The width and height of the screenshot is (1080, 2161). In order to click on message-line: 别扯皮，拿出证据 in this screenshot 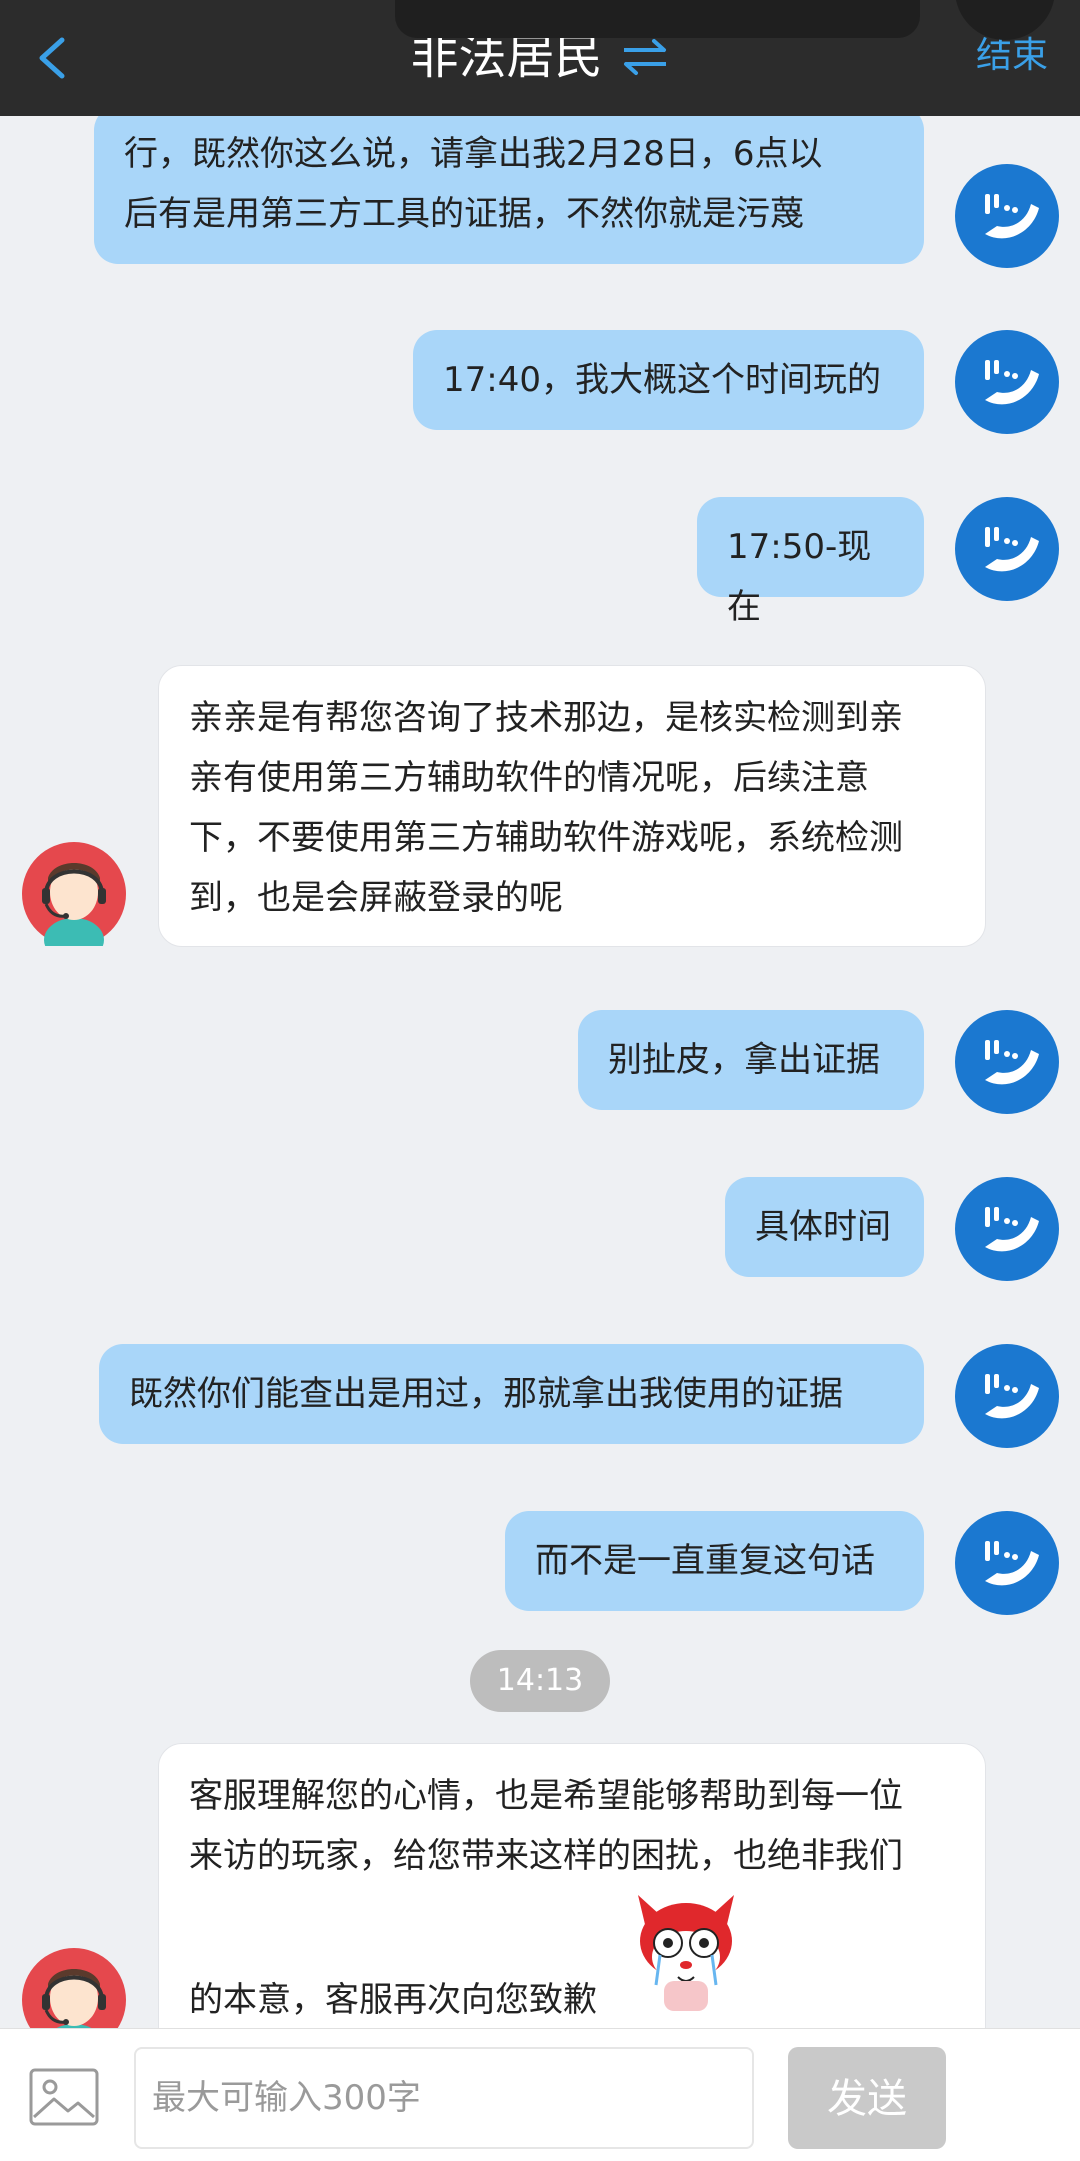, I will do `click(744, 1060)`.